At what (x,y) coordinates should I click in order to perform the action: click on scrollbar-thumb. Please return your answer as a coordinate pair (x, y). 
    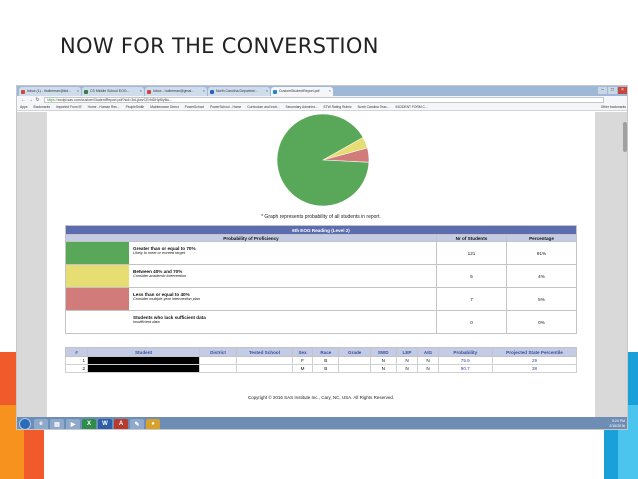
    Looking at the image, I should click on (625, 137).